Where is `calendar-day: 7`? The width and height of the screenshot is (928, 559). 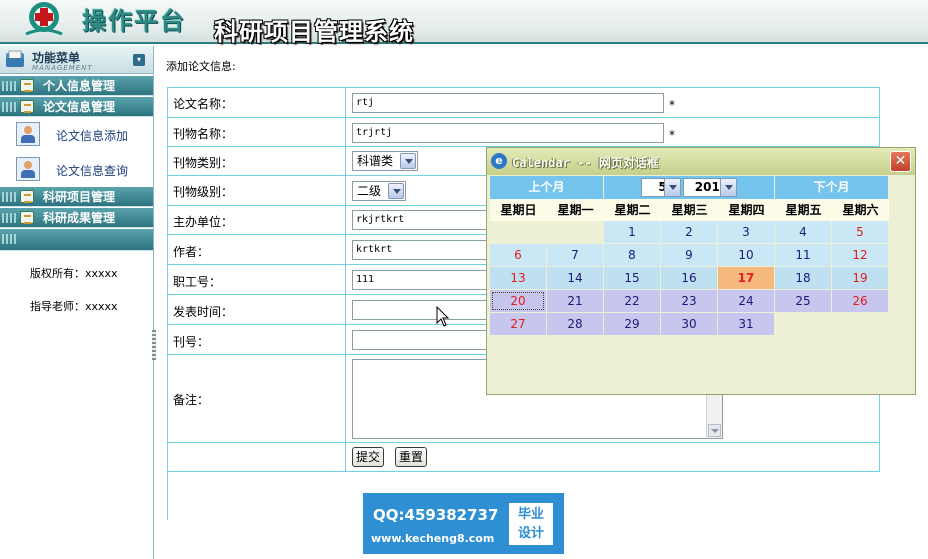
calendar-day: 7 is located at coordinates (575, 255).